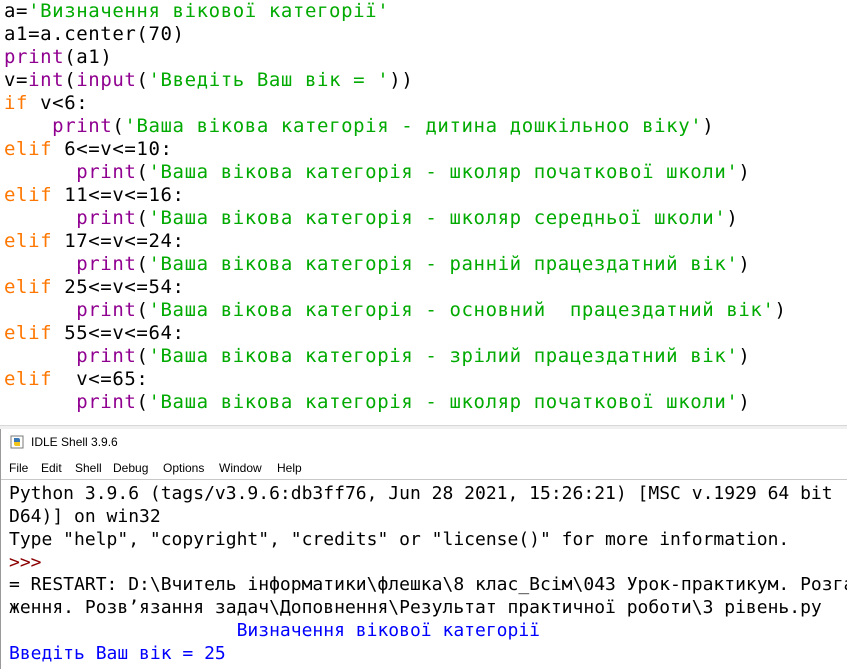  What do you see at coordinates (88, 57) in the screenshot?
I see `code-text: (a1)` at bounding box center [88, 57].